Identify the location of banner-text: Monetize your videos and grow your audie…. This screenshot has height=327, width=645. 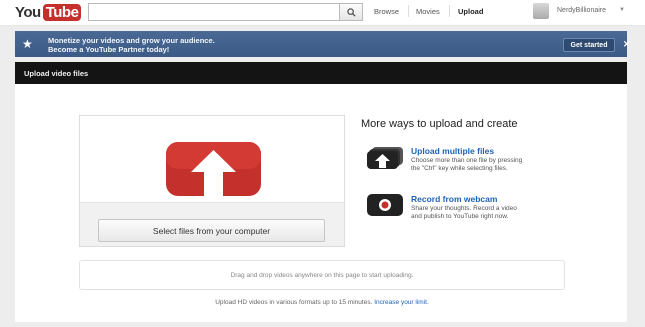
(131, 45).